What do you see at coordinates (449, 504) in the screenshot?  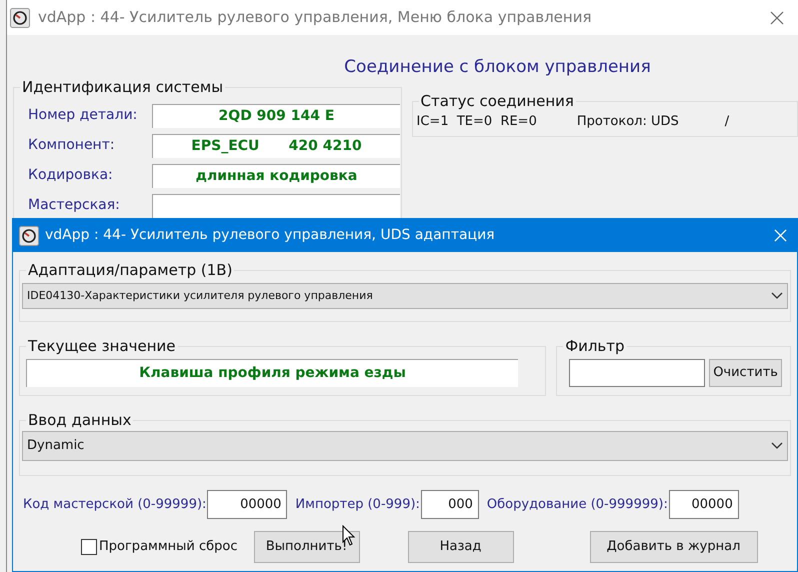 I see `code-field: 000` at bounding box center [449, 504].